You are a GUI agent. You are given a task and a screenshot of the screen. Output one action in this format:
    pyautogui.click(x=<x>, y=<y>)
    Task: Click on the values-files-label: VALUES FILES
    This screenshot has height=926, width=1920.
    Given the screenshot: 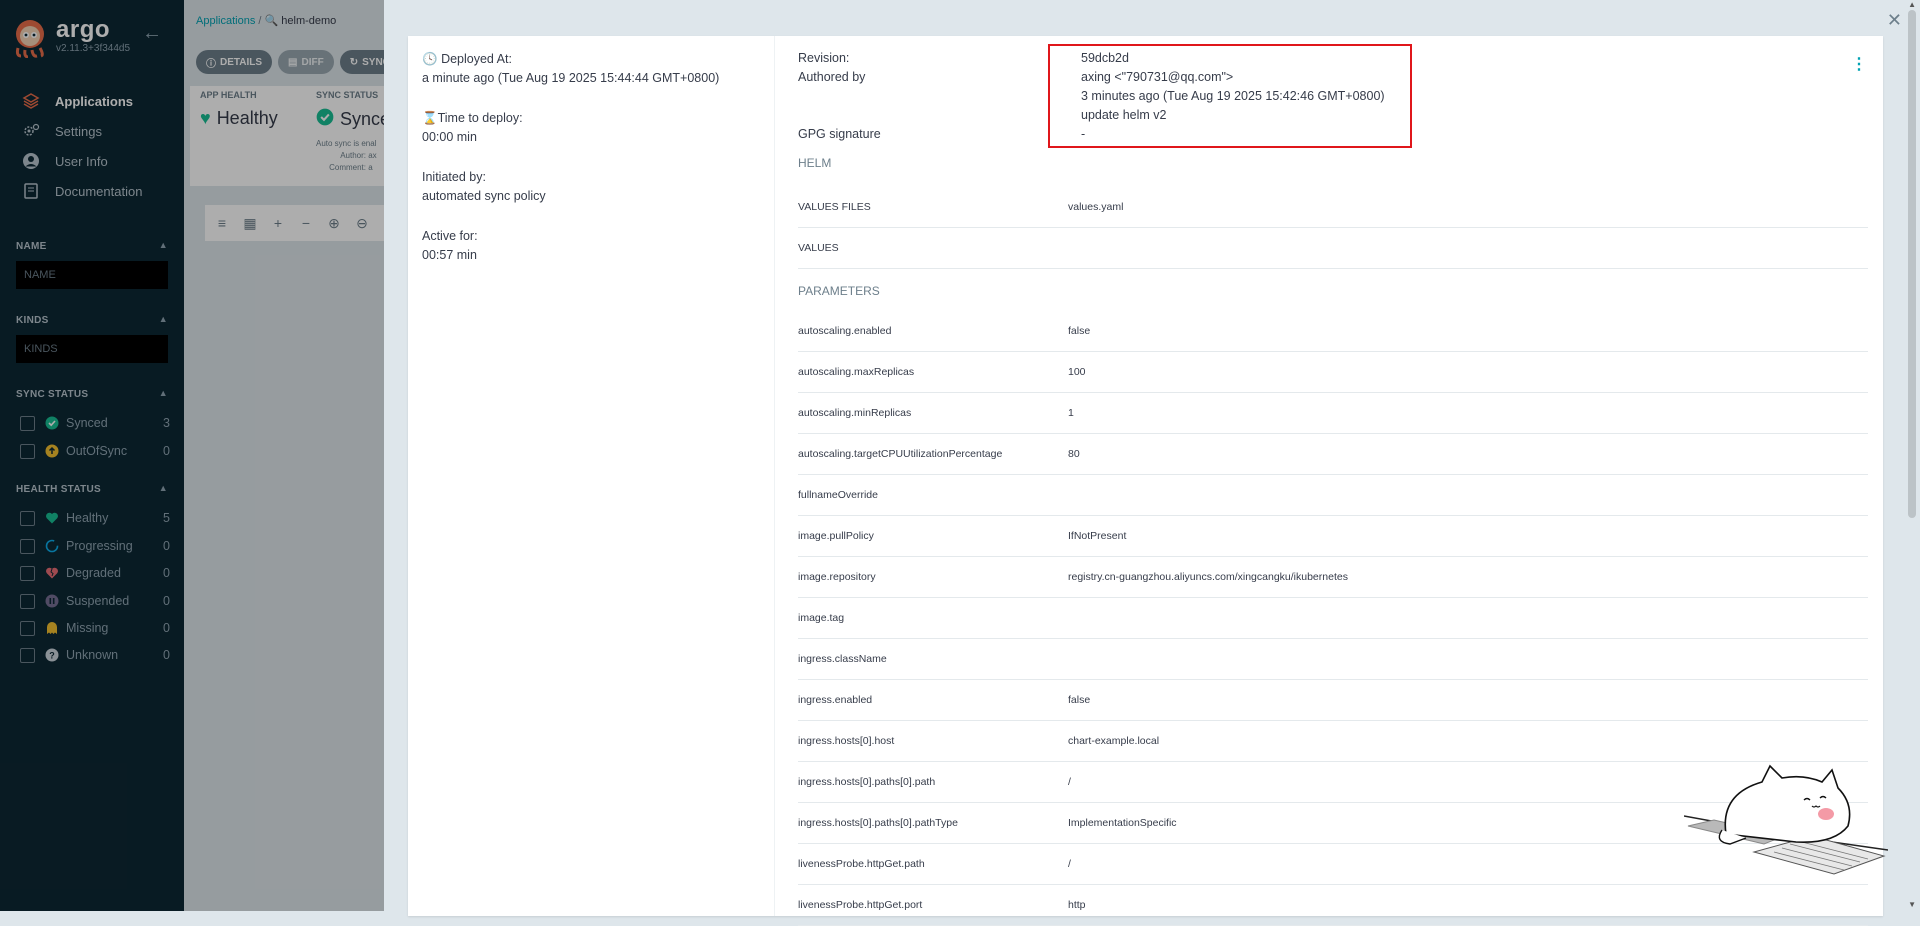 What is the action you would take?
    pyautogui.click(x=834, y=207)
    